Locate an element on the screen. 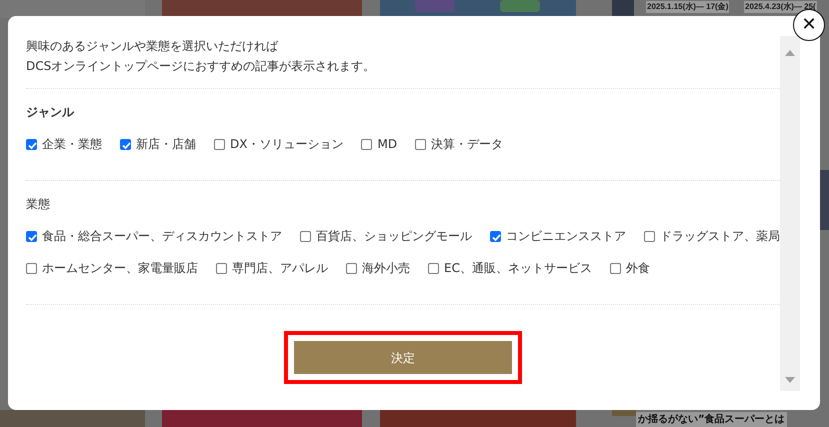 The image size is (829, 427). section-title: 業態 is located at coordinates (38, 204).